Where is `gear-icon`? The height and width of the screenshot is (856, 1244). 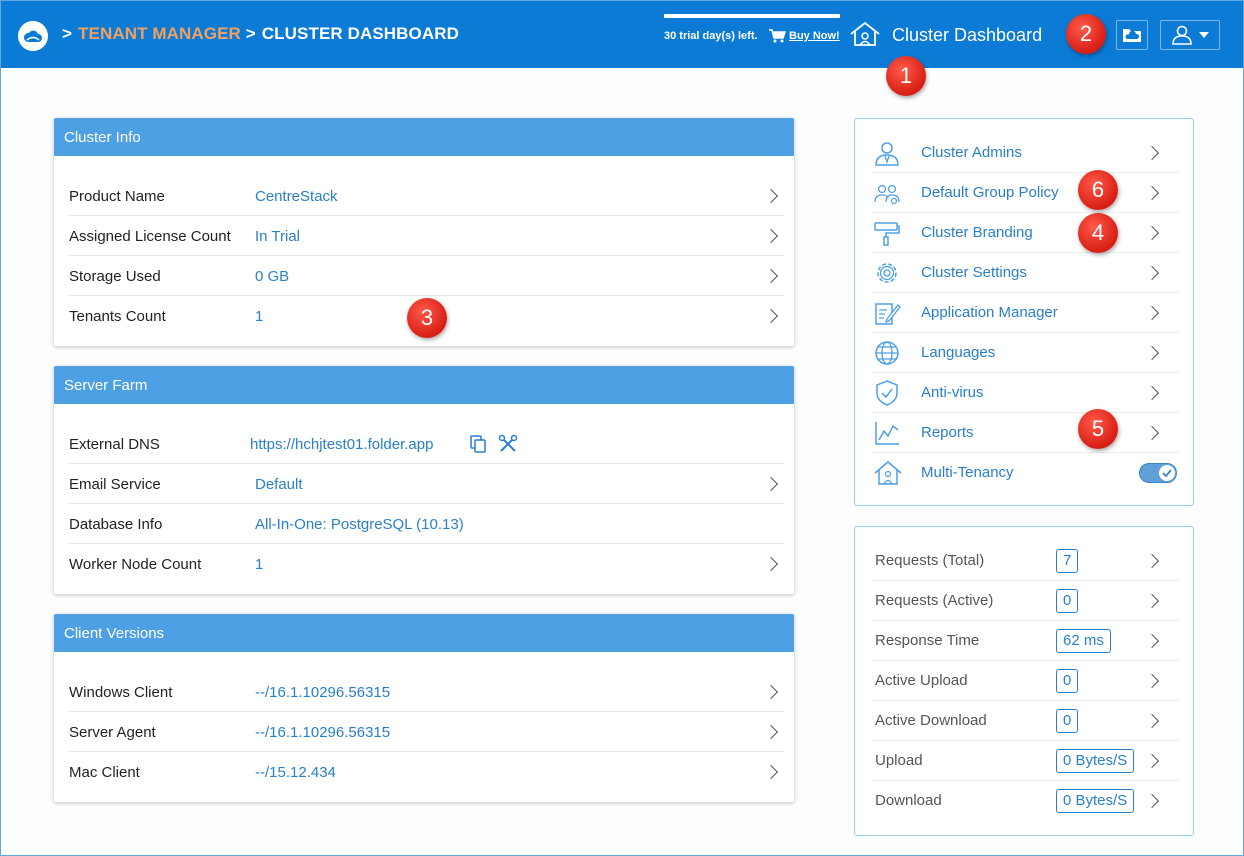
gear-icon is located at coordinates (887, 273).